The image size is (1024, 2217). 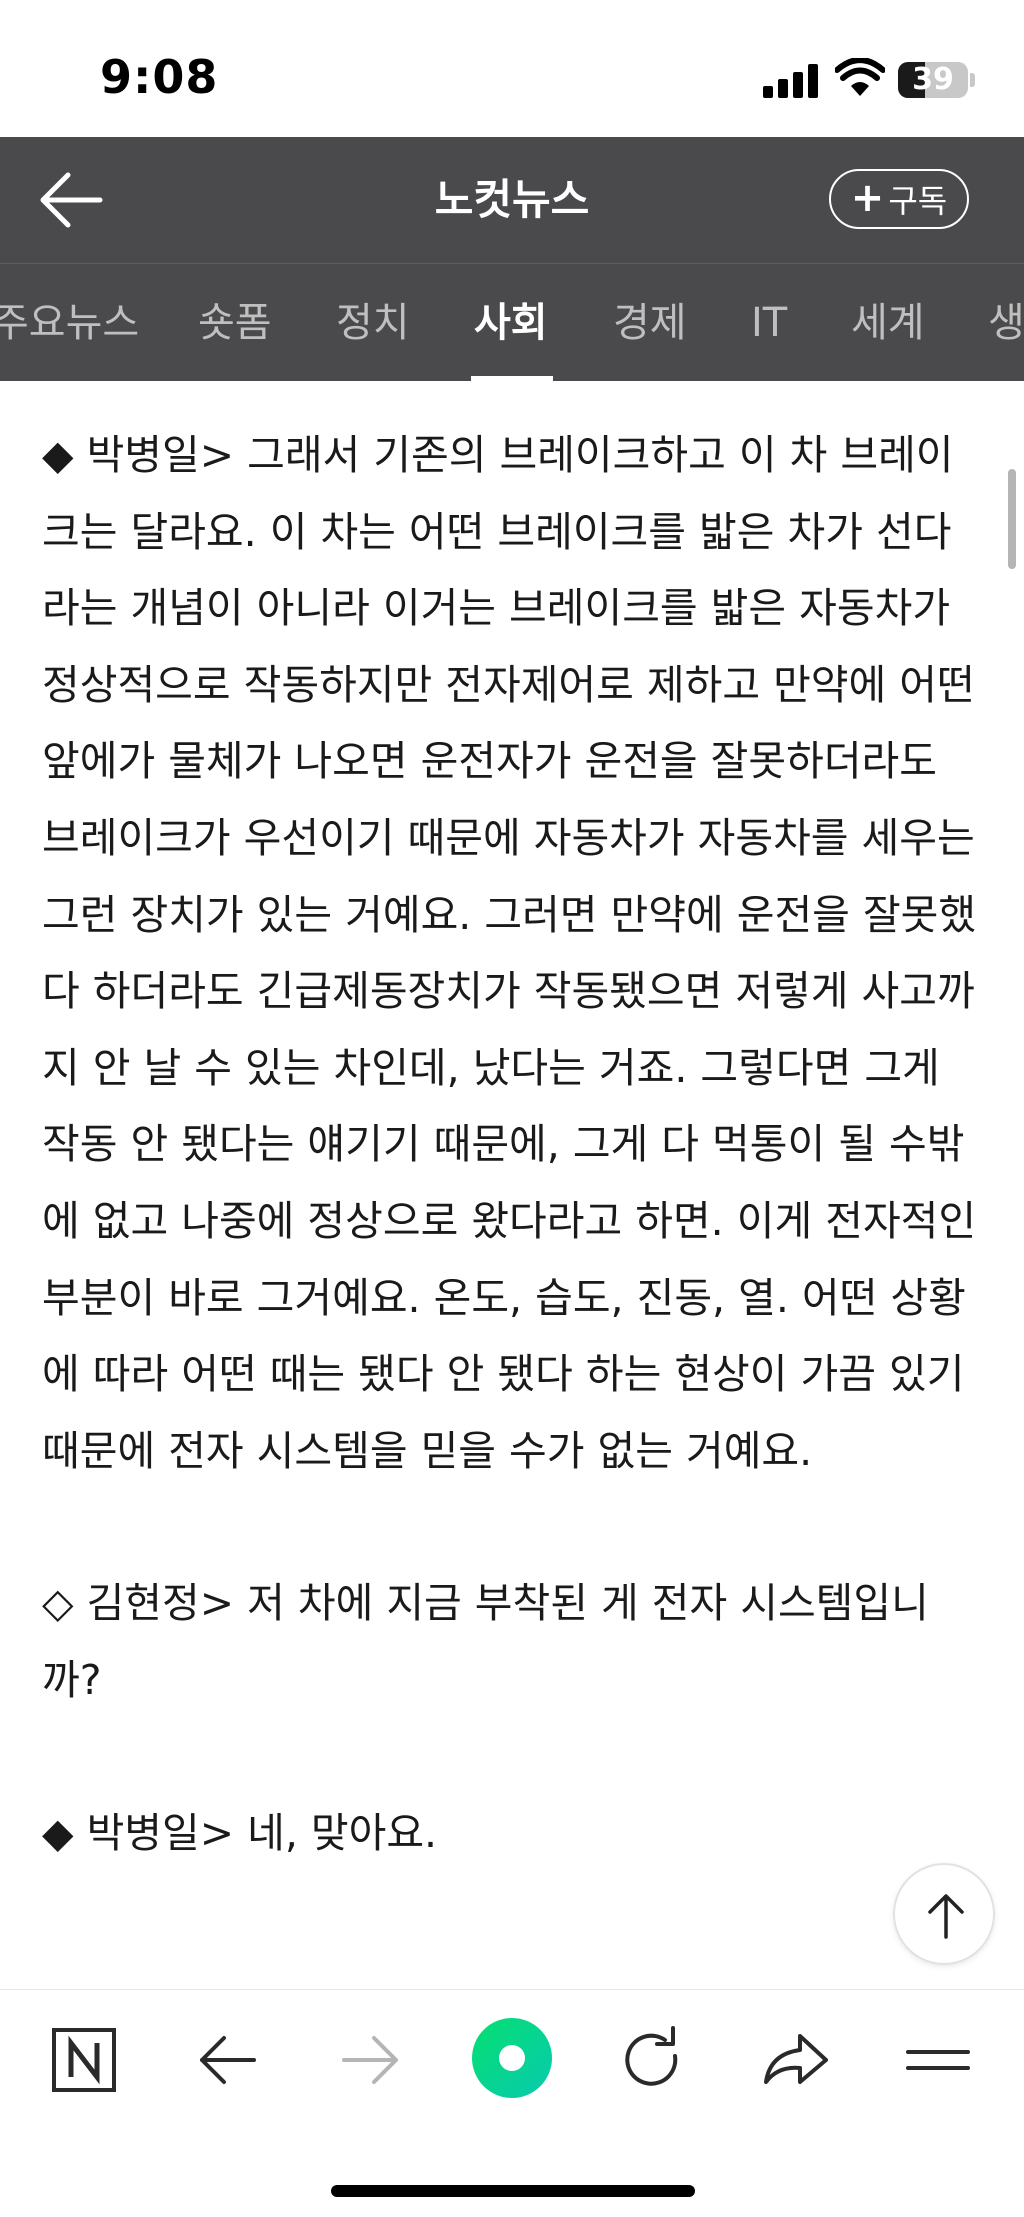 I want to click on home-indicator, so click(x=513, y=2191).